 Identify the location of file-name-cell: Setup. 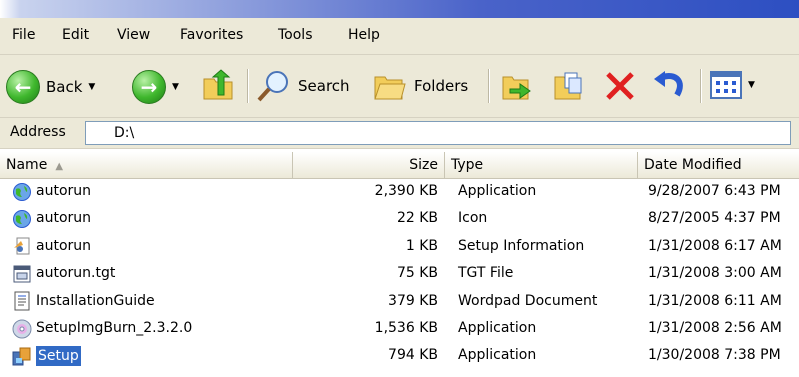
(46, 355).